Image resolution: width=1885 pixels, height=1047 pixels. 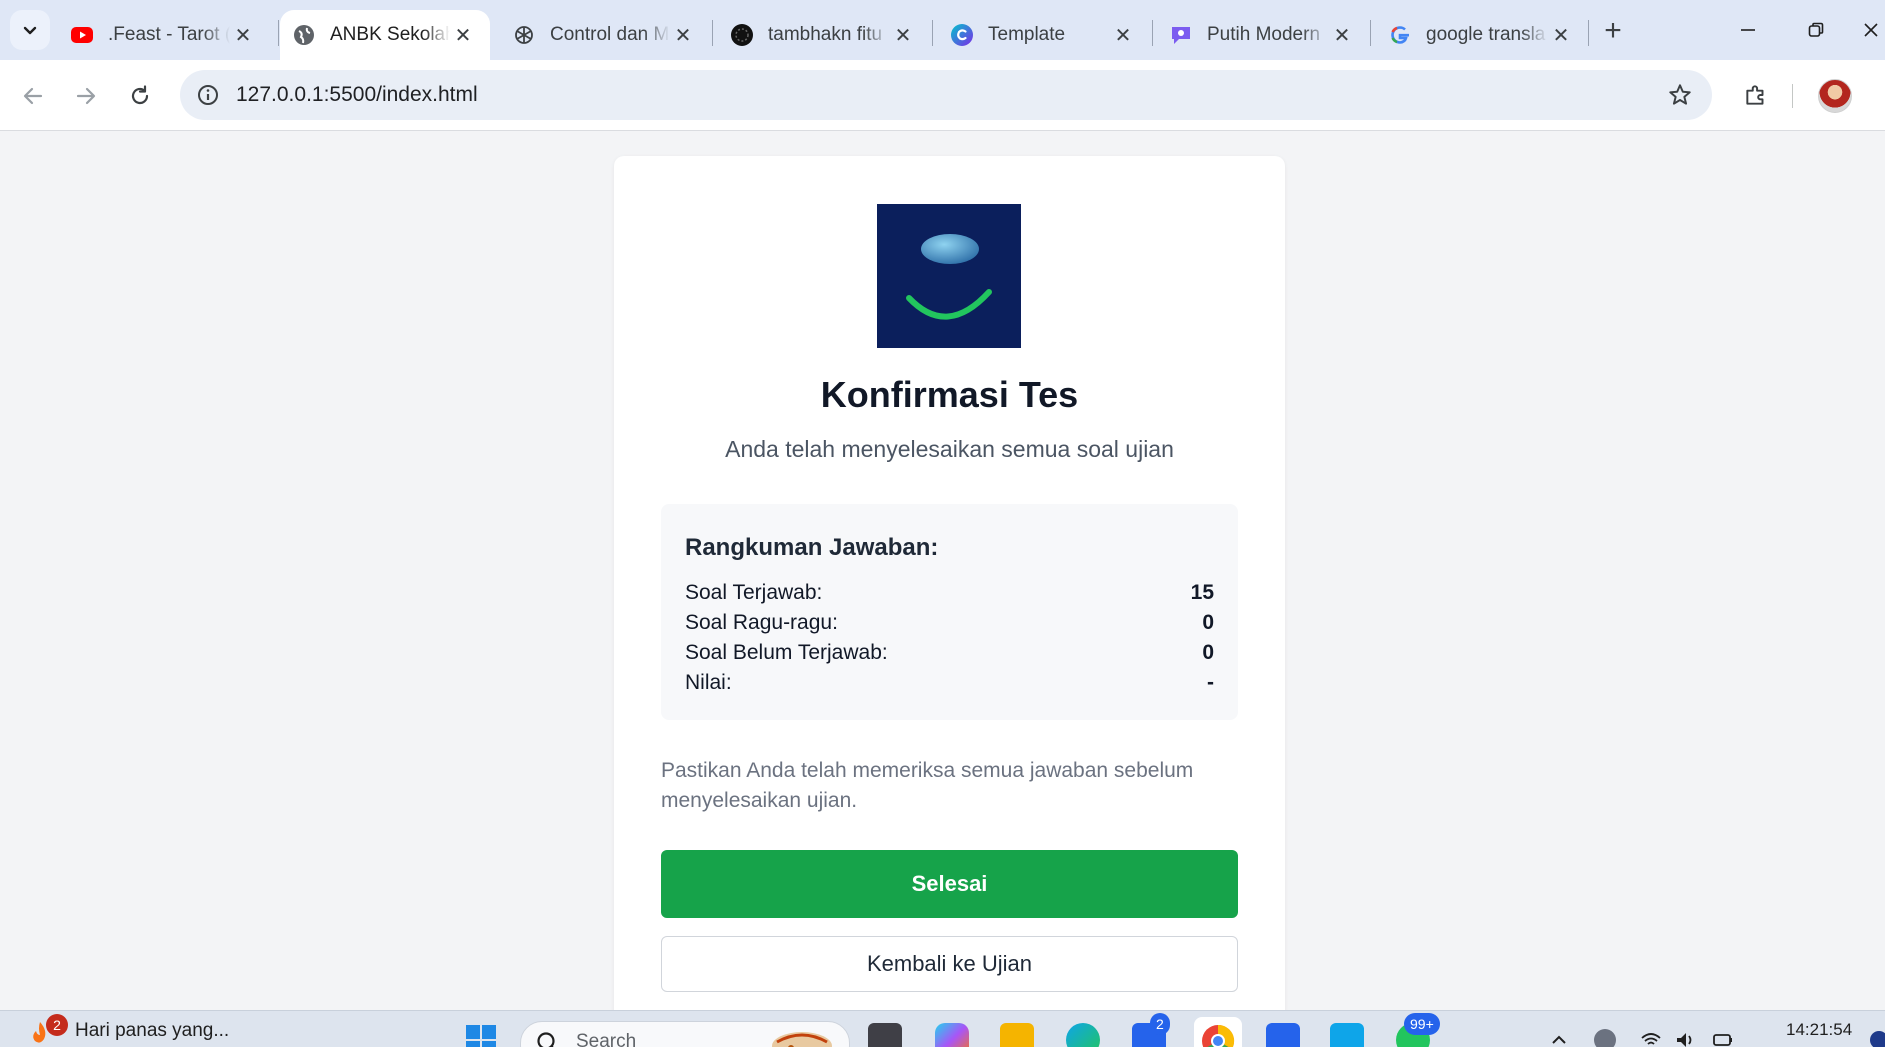 What do you see at coordinates (829, 35) in the screenshot?
I see `tab-title: tambhakn fitu` at bounding box center [829, 35].